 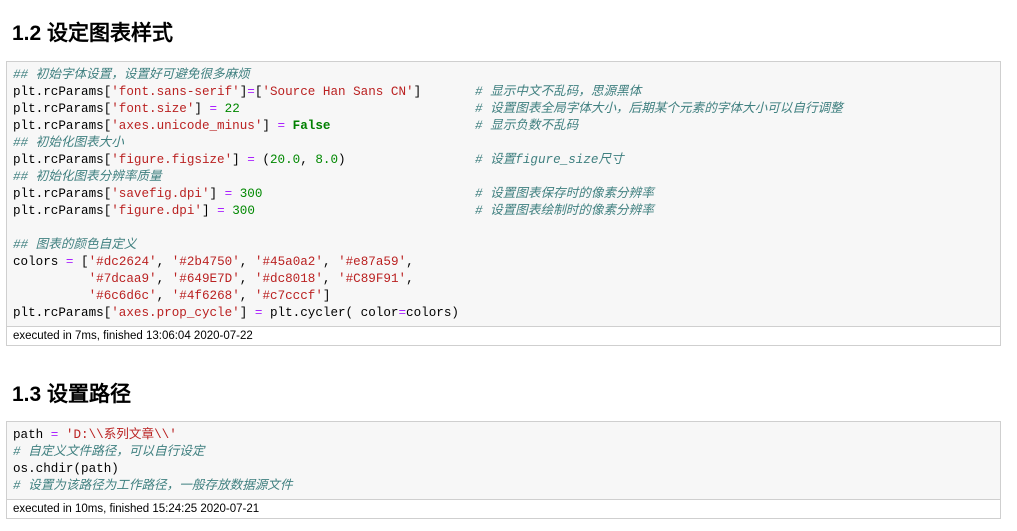 I want to click on code-token: colors, so click(x=39, y=262).